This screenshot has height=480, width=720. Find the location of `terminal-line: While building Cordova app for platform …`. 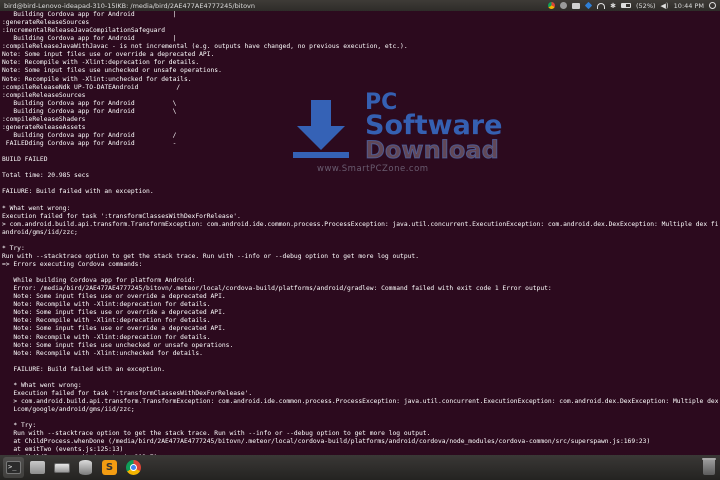

terminal-line: While building Cordova app for platform … is located at coordinates (99, 281).